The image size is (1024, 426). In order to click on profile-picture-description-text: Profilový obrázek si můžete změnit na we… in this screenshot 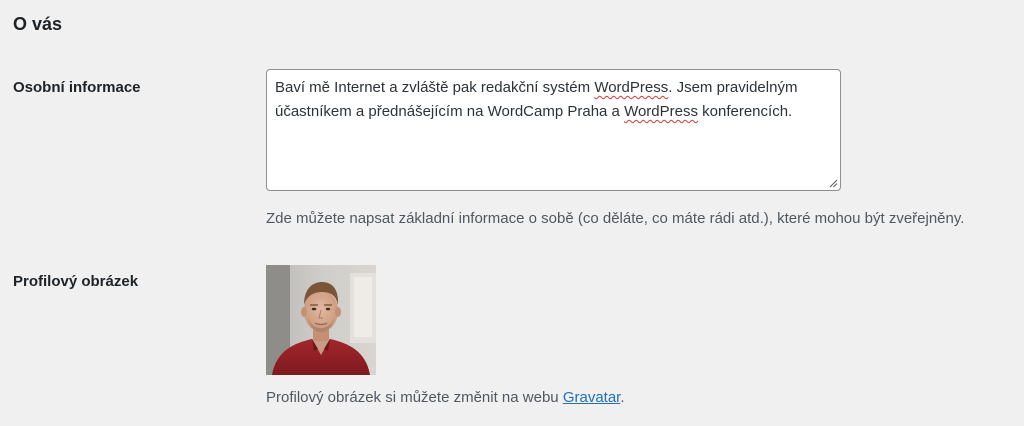, I will do `click(414, 397)`.